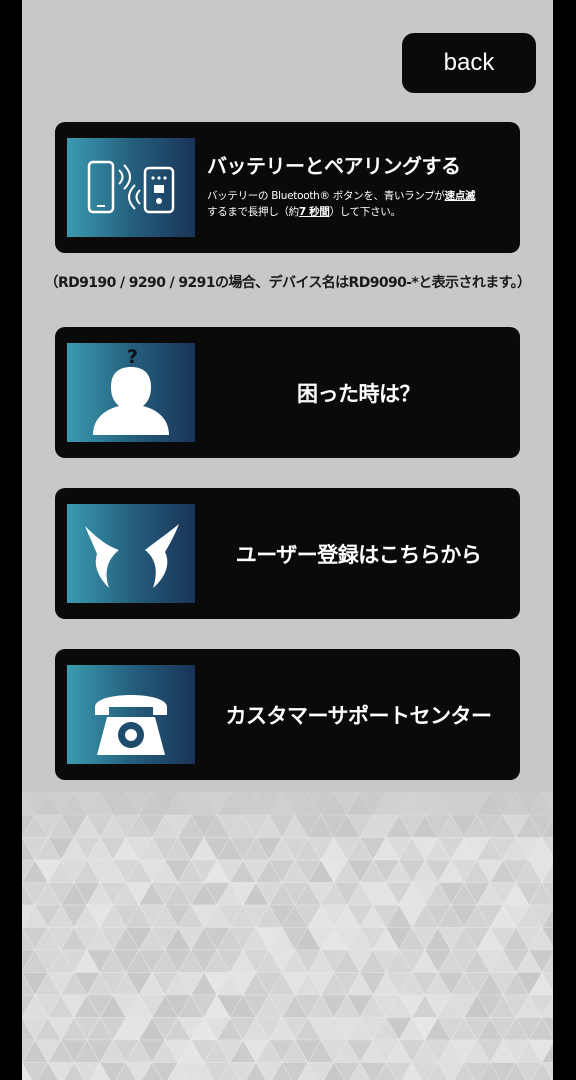 The width and height of the screenshot is (576, 1080). Describe the element at coordinates (469, 63) in the screenshot. I see `back-button: back` at that location.